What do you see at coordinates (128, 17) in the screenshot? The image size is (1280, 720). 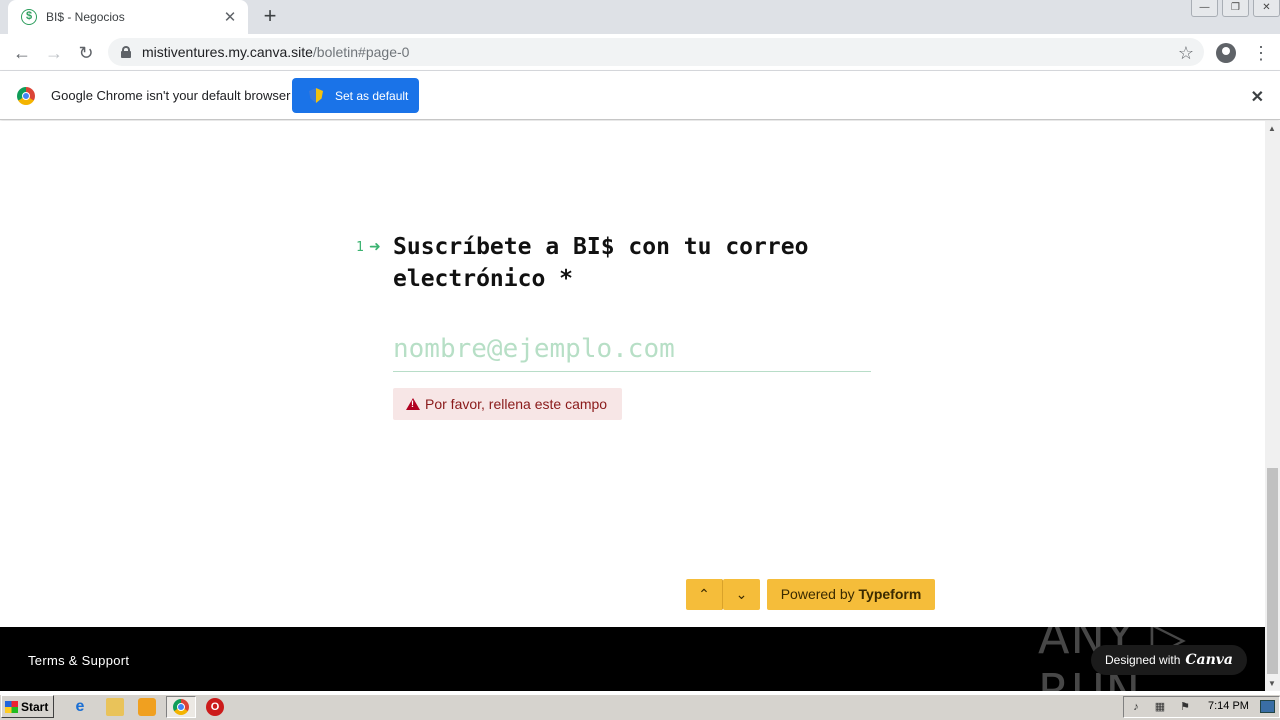 I see `browser-tab: $ BI$ - Negocios ✕` at bounding box center [128, 17].